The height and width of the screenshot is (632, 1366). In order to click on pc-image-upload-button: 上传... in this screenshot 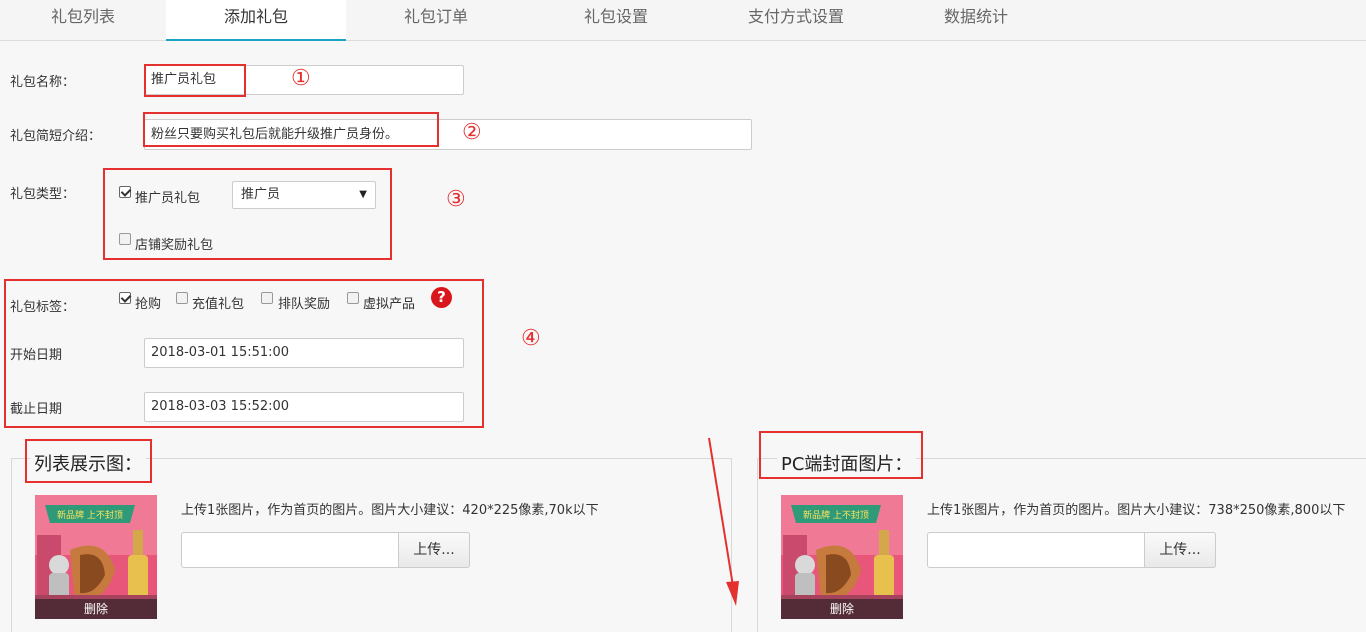, I will do `click(1180, 550)`.